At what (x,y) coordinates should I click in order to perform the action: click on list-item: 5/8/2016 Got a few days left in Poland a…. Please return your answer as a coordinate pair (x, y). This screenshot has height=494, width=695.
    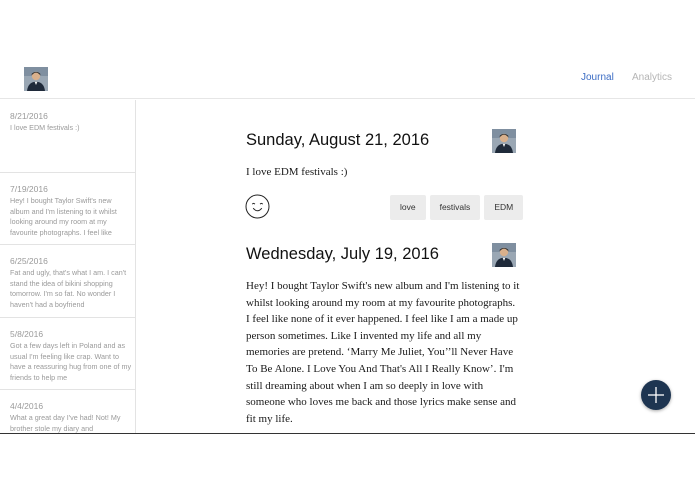
    Looking at the image, I should click on (67, 354).